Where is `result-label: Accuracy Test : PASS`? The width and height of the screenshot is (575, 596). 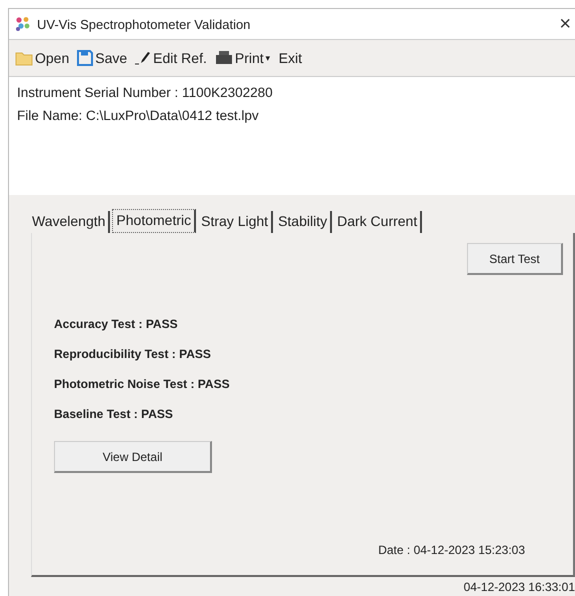
result-label: Accuracy Test : PASS is located at coordinates (116, 325).